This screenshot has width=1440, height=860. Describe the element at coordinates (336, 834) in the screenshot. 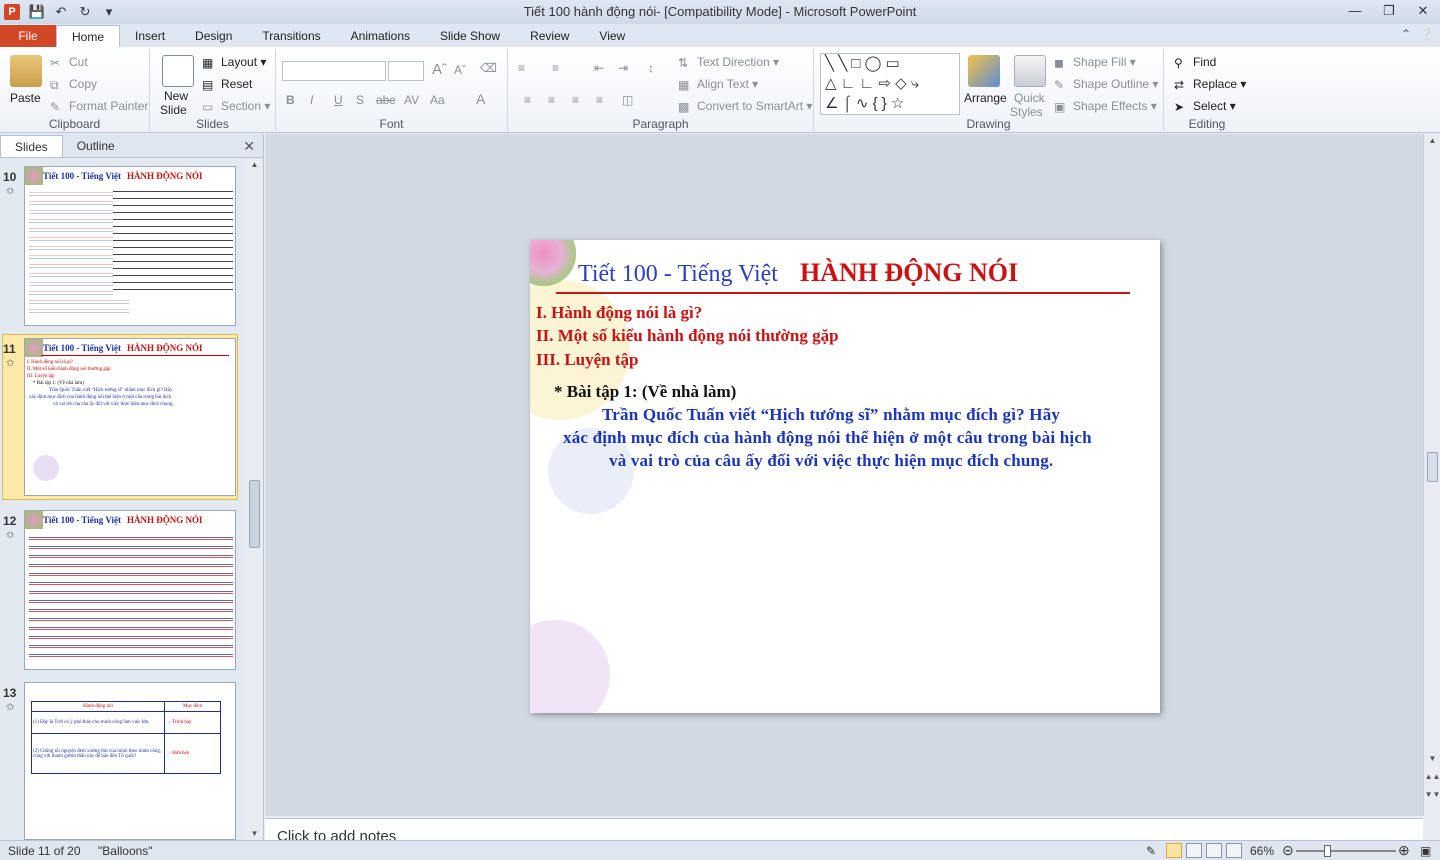

I see `notes-placeholder: Click to add notes` at that location.